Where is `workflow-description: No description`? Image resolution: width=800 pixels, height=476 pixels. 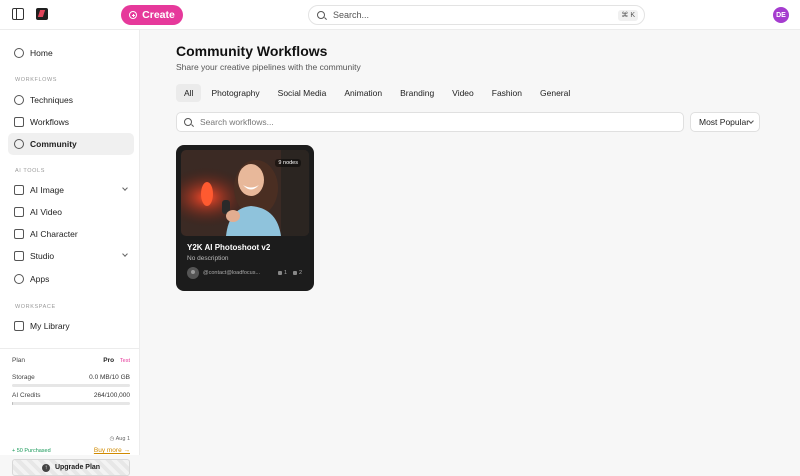 workflow-description: No description is located at coordinates (208, 258).